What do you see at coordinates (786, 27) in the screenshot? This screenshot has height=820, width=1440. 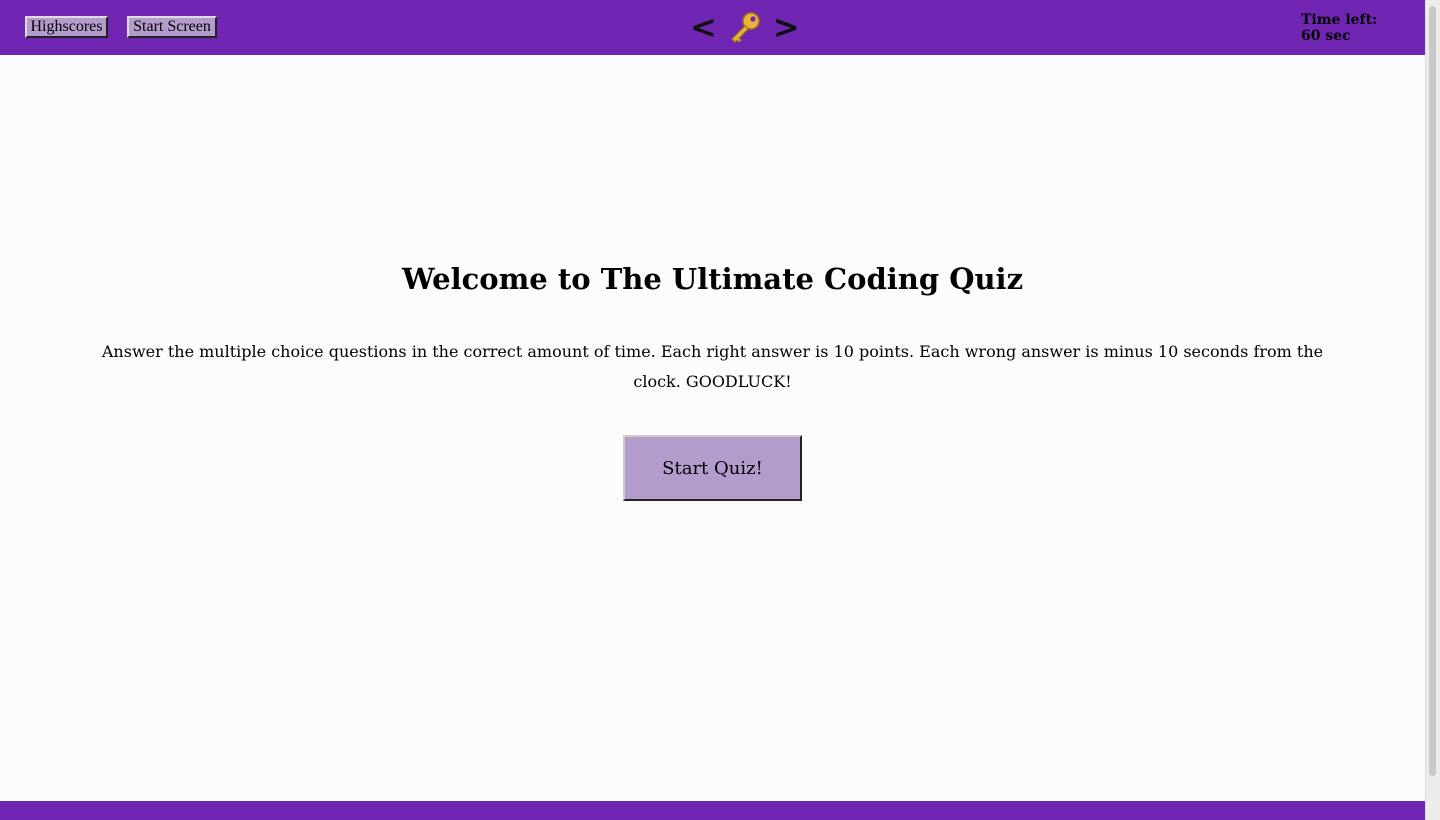 I see `logo-right-bracket: >` at bounding box center [786, 27].